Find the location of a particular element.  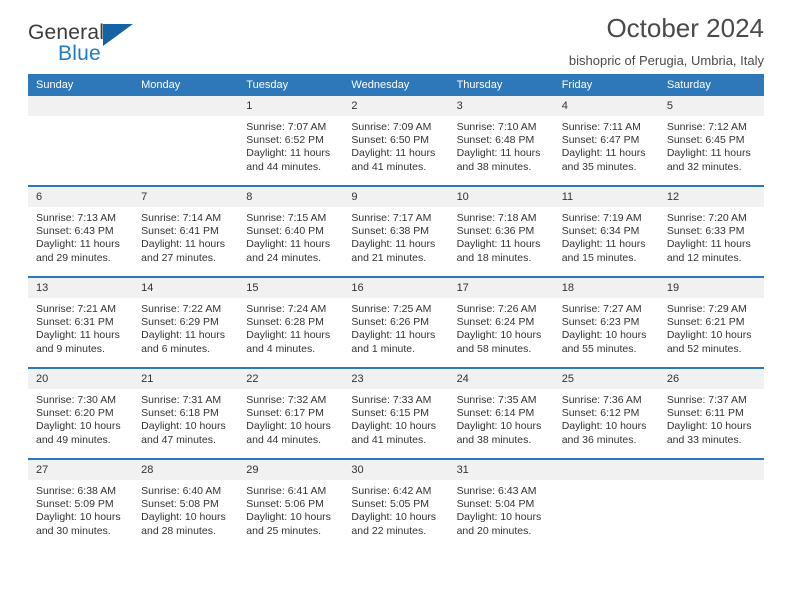

daylight-text: Daylight: 11 hours and 18 minutes. is located at coordinates (498, 251).